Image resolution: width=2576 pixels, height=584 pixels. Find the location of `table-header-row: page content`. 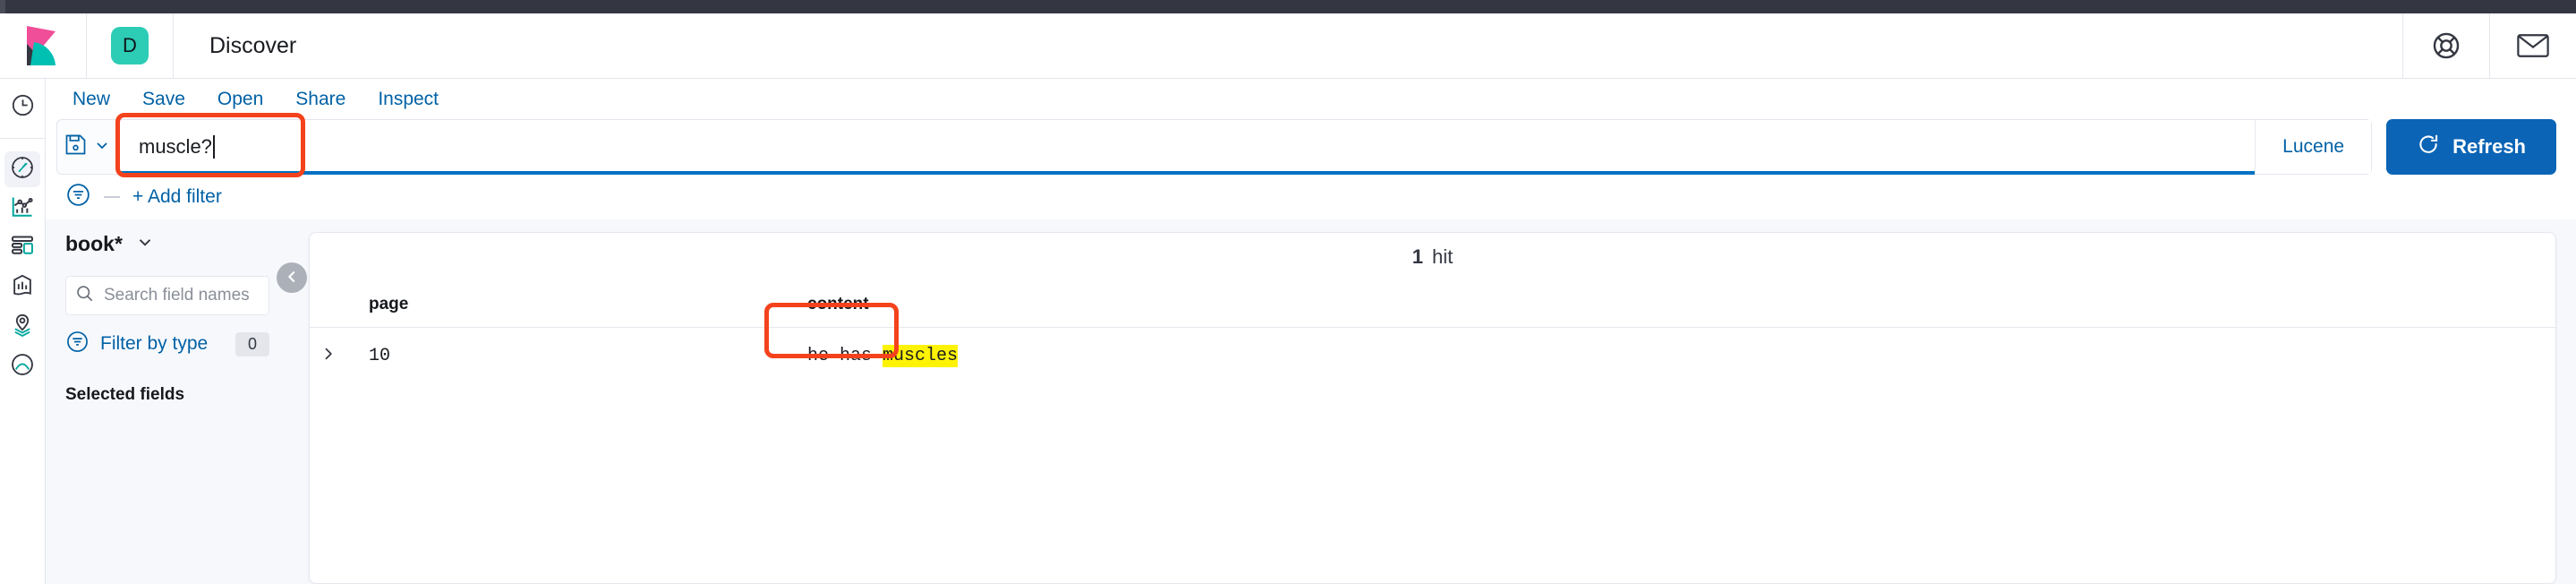

table-header-row: page content is located at coordinates (1432, 305).